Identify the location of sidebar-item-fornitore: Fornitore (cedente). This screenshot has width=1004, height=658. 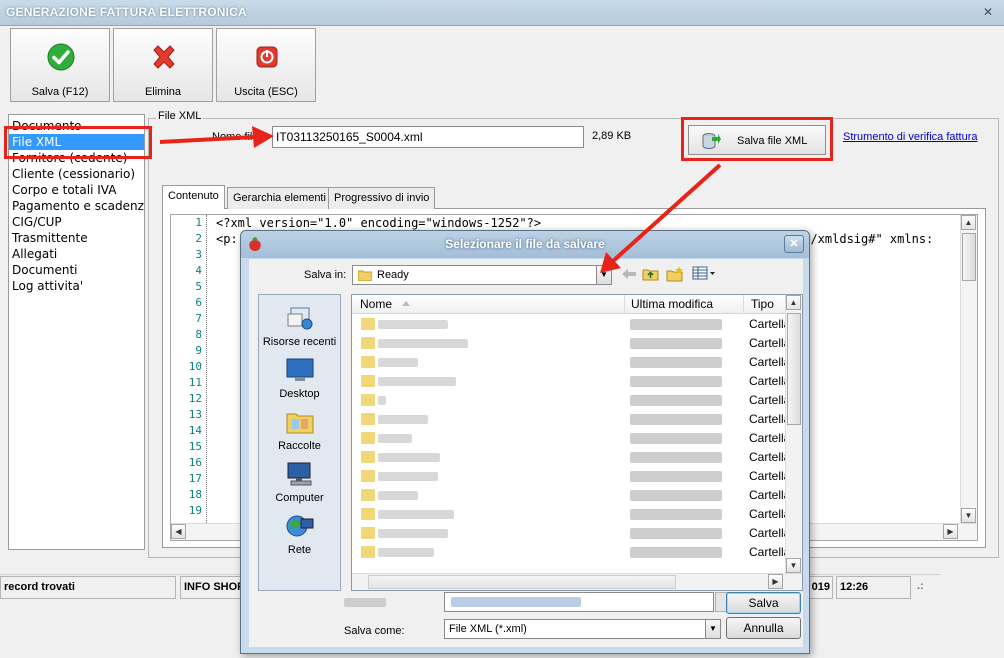
(76, 158).